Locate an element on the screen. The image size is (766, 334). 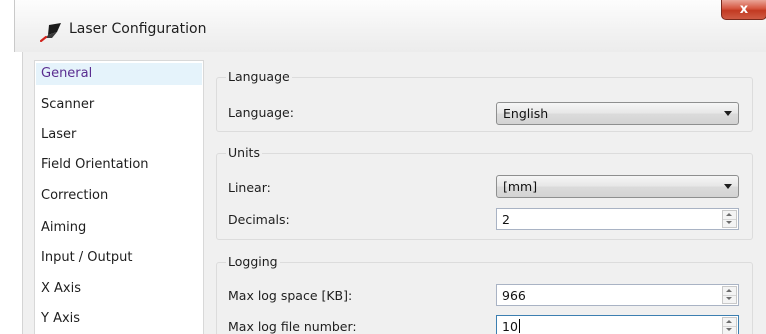
language-group: Language Language: English is located at coordinates (484, 100).